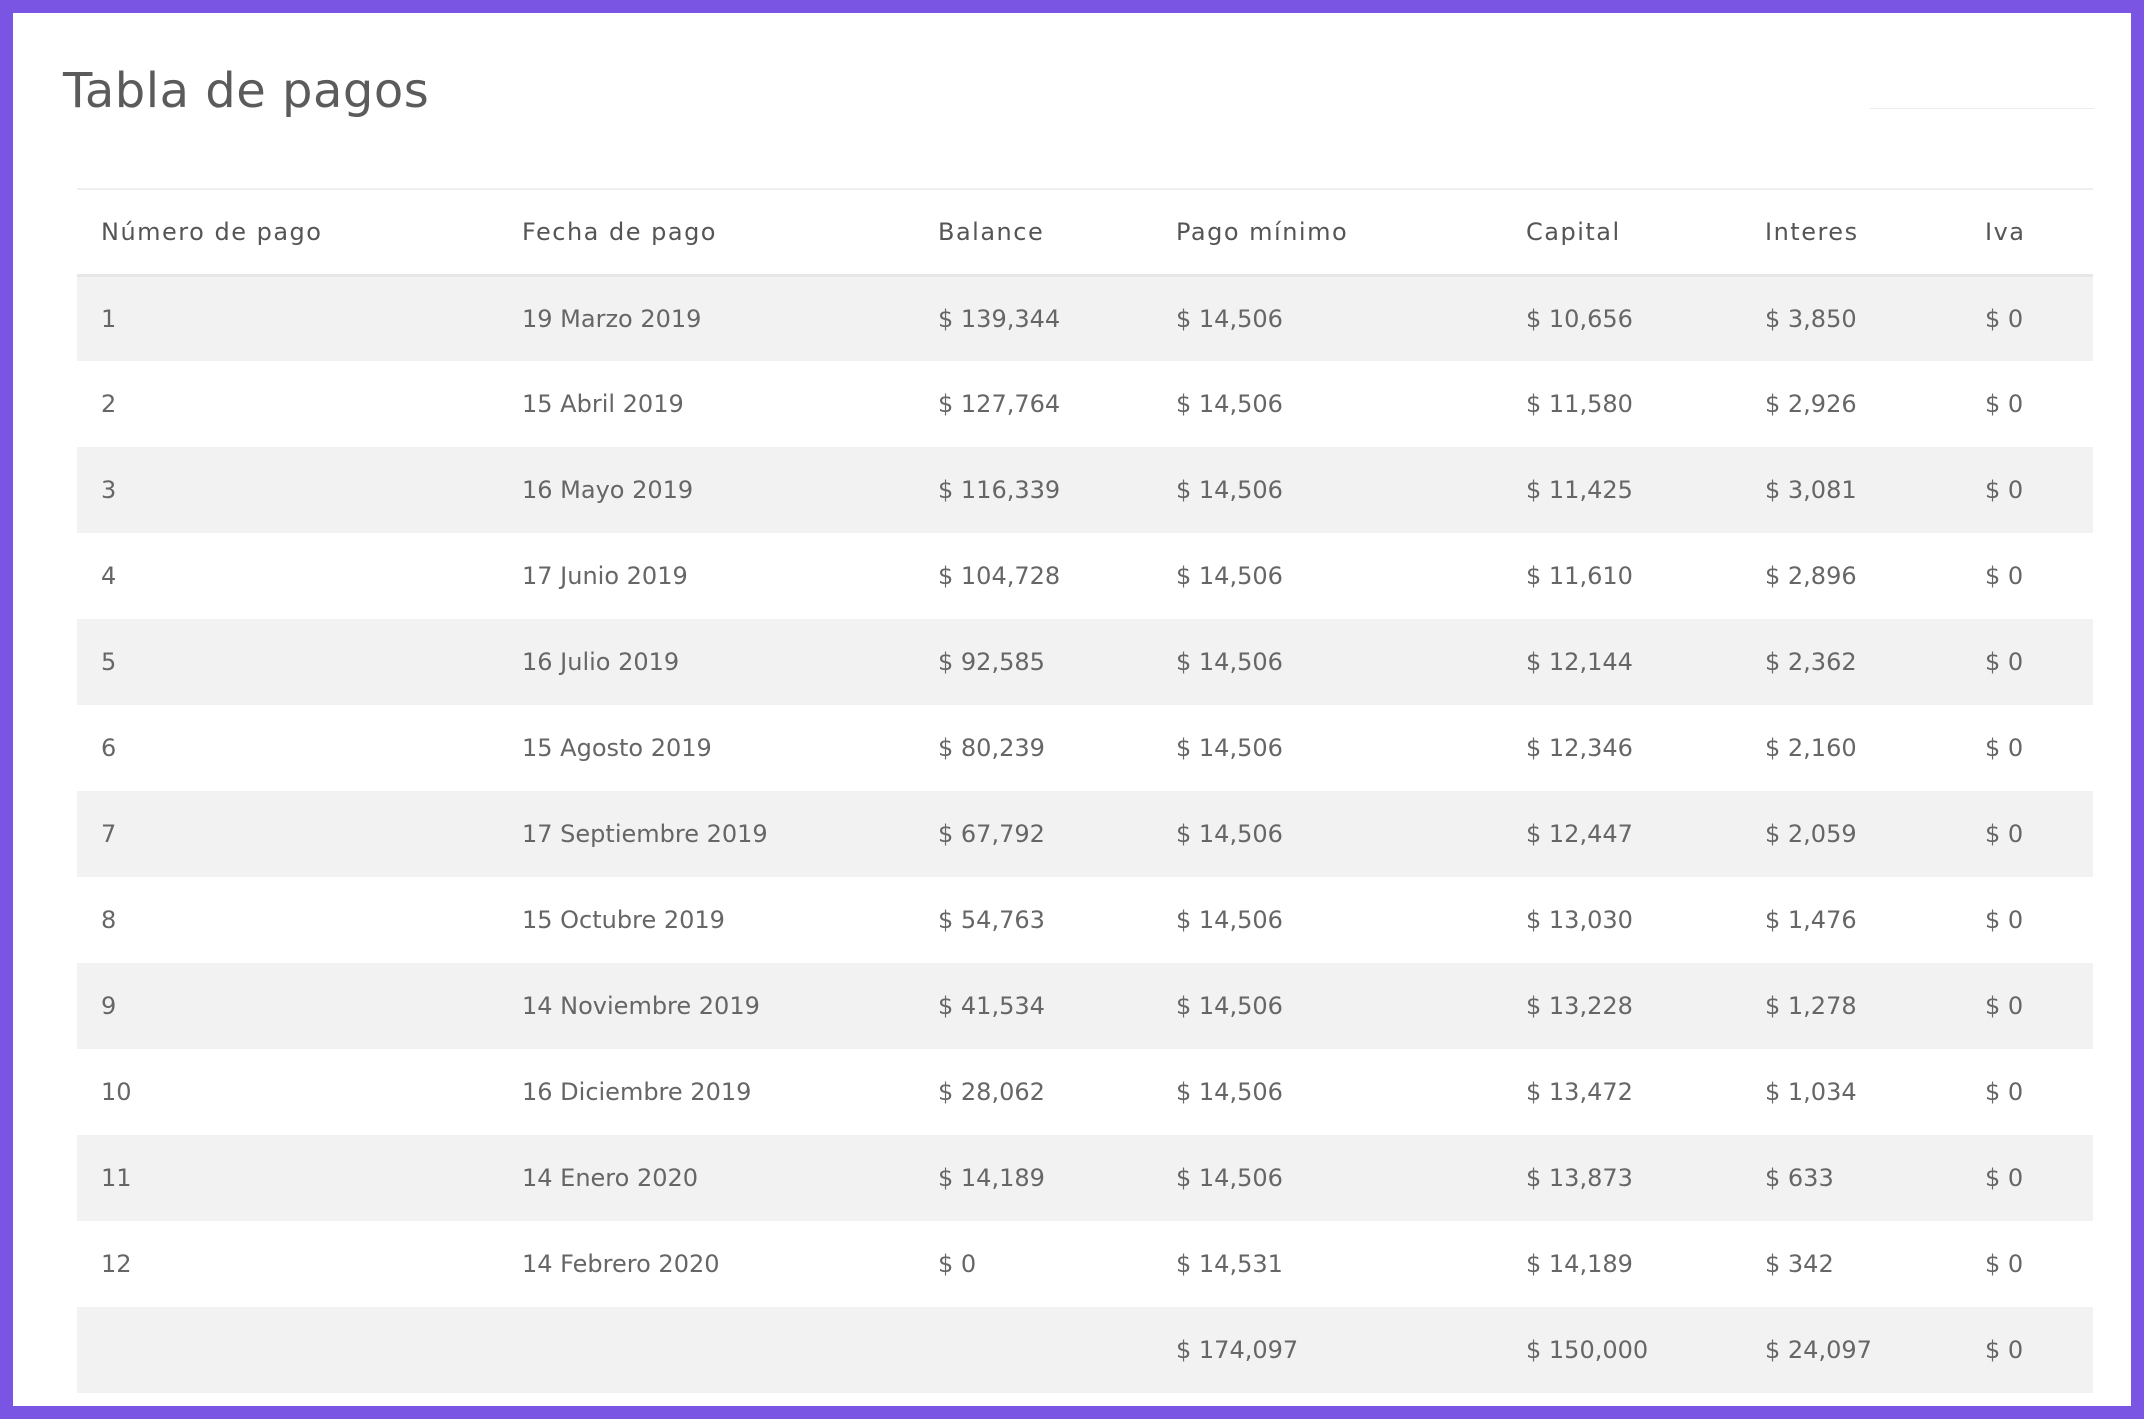 The width and height of the screenshot is (2144, 1419). Describe the element at coordinates (1811, 920) in the screenshot. I see `cell-interes: $ 1,476` at that location.